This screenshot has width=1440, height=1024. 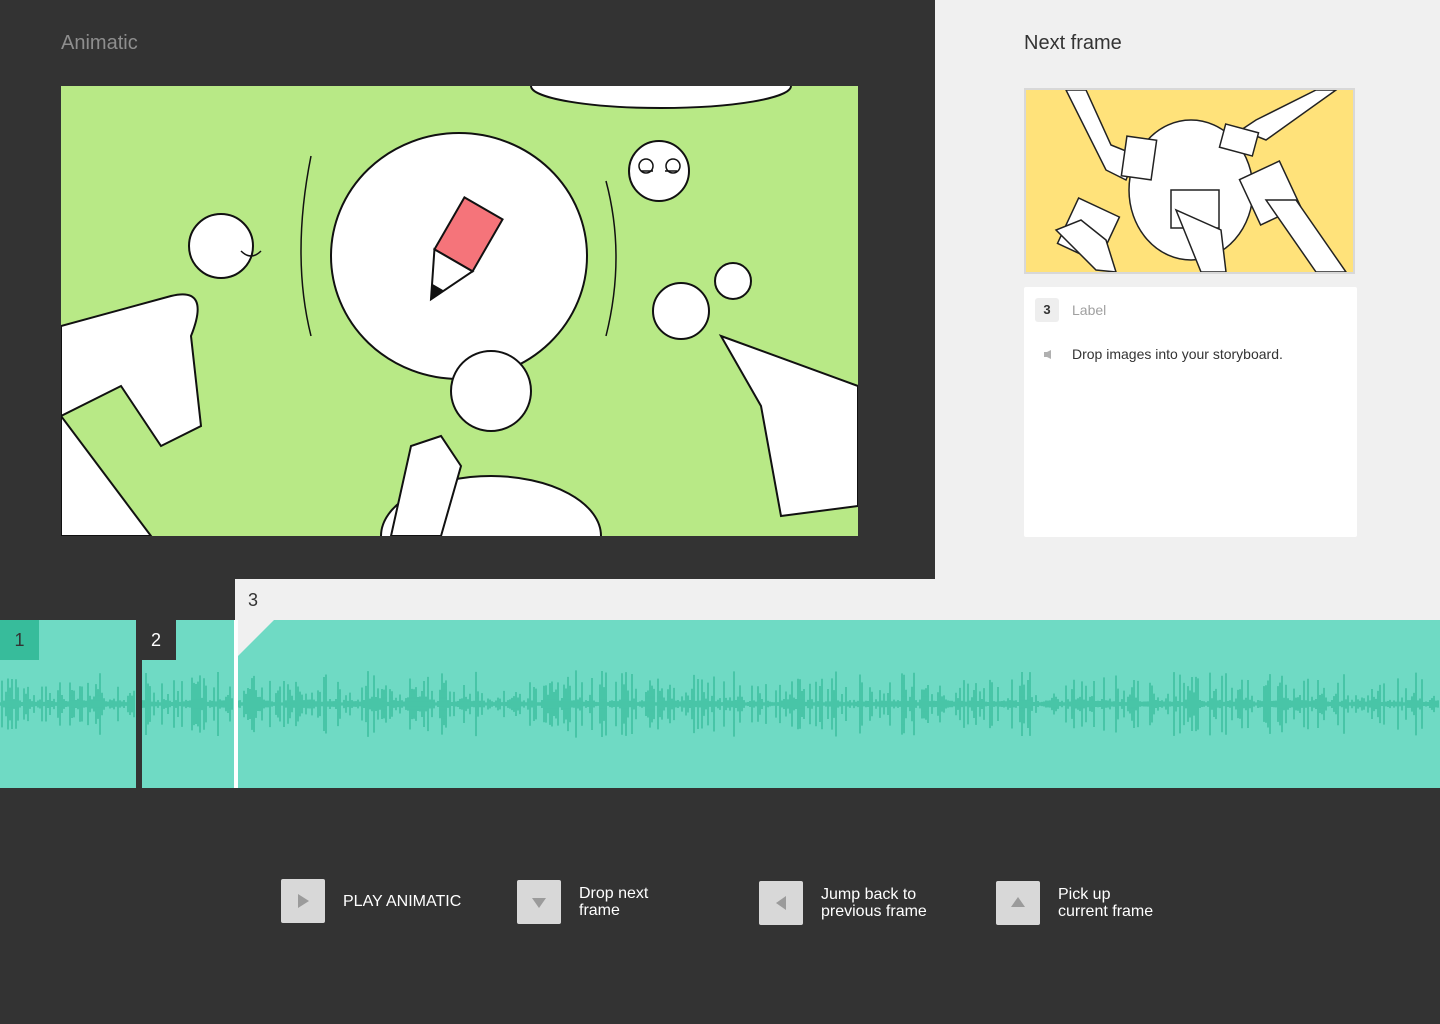 I want to click on play-icon, so click(x=303, y=901).